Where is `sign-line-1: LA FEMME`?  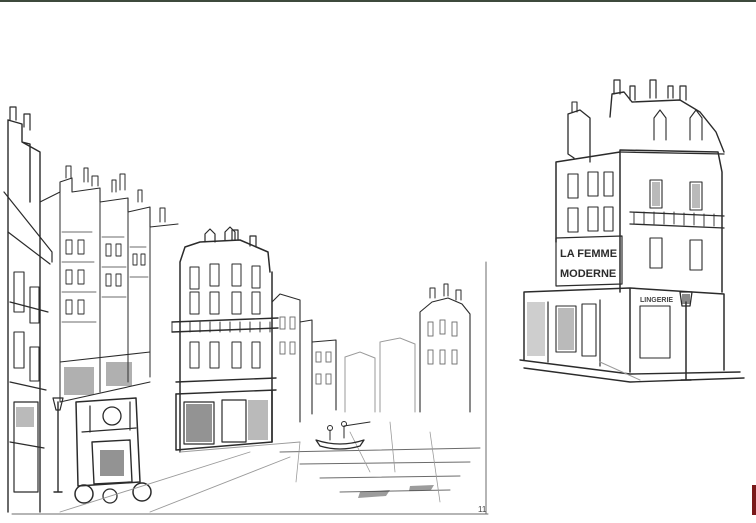
sign-line-1: LA FEMME is located at coordinates (588, 254).